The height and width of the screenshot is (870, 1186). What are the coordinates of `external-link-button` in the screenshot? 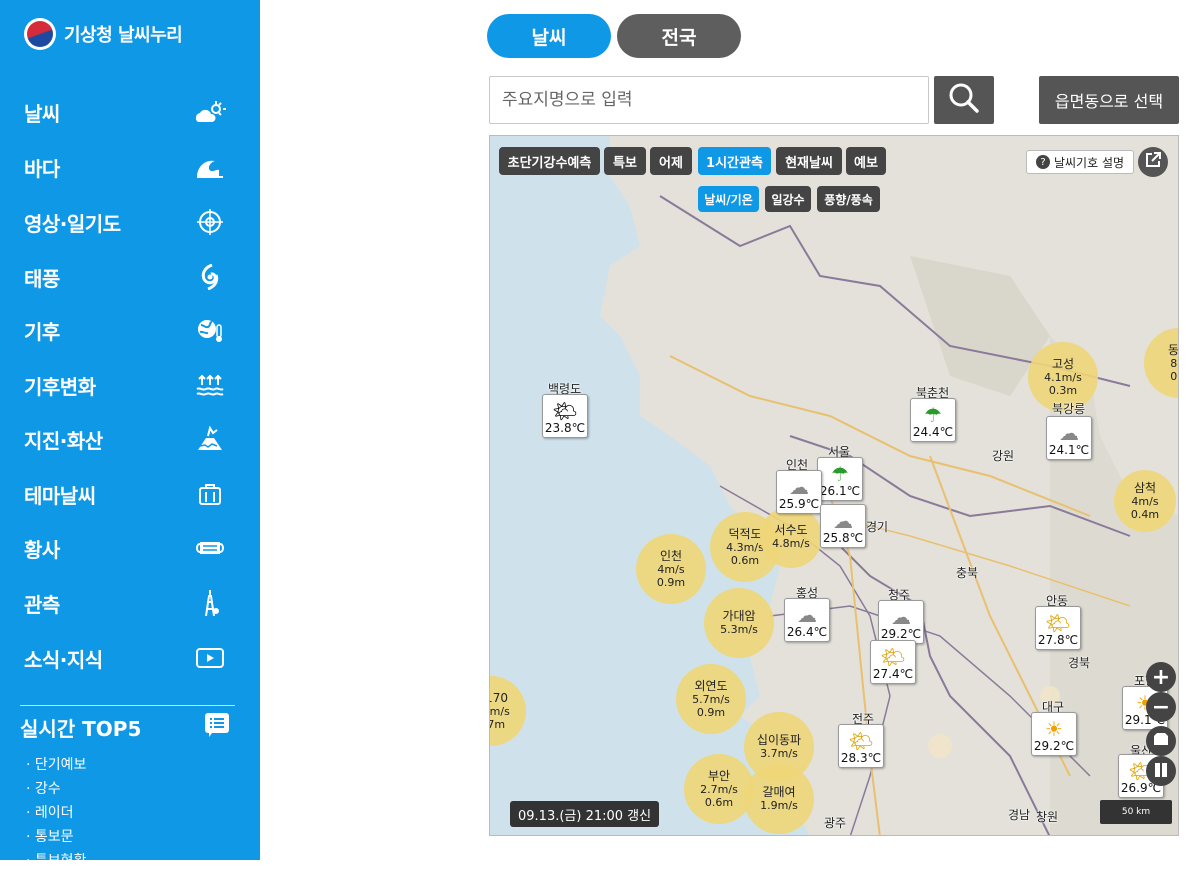 It's located at (1153, 162).